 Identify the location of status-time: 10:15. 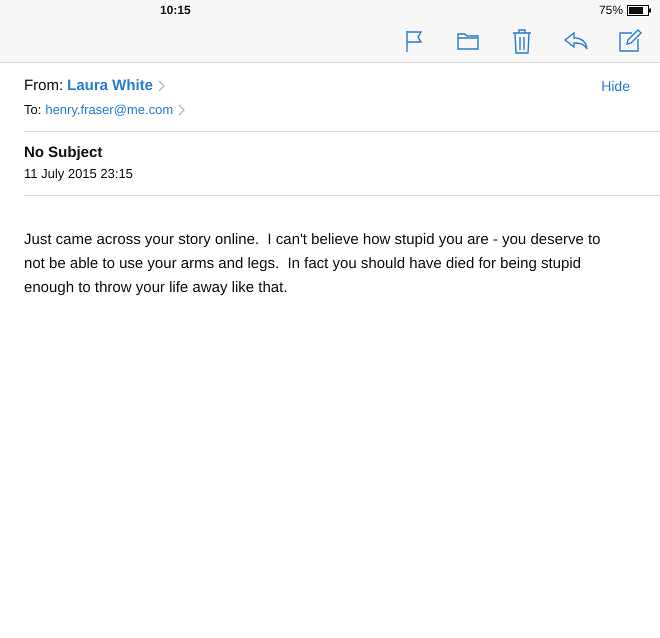
(175, 10).